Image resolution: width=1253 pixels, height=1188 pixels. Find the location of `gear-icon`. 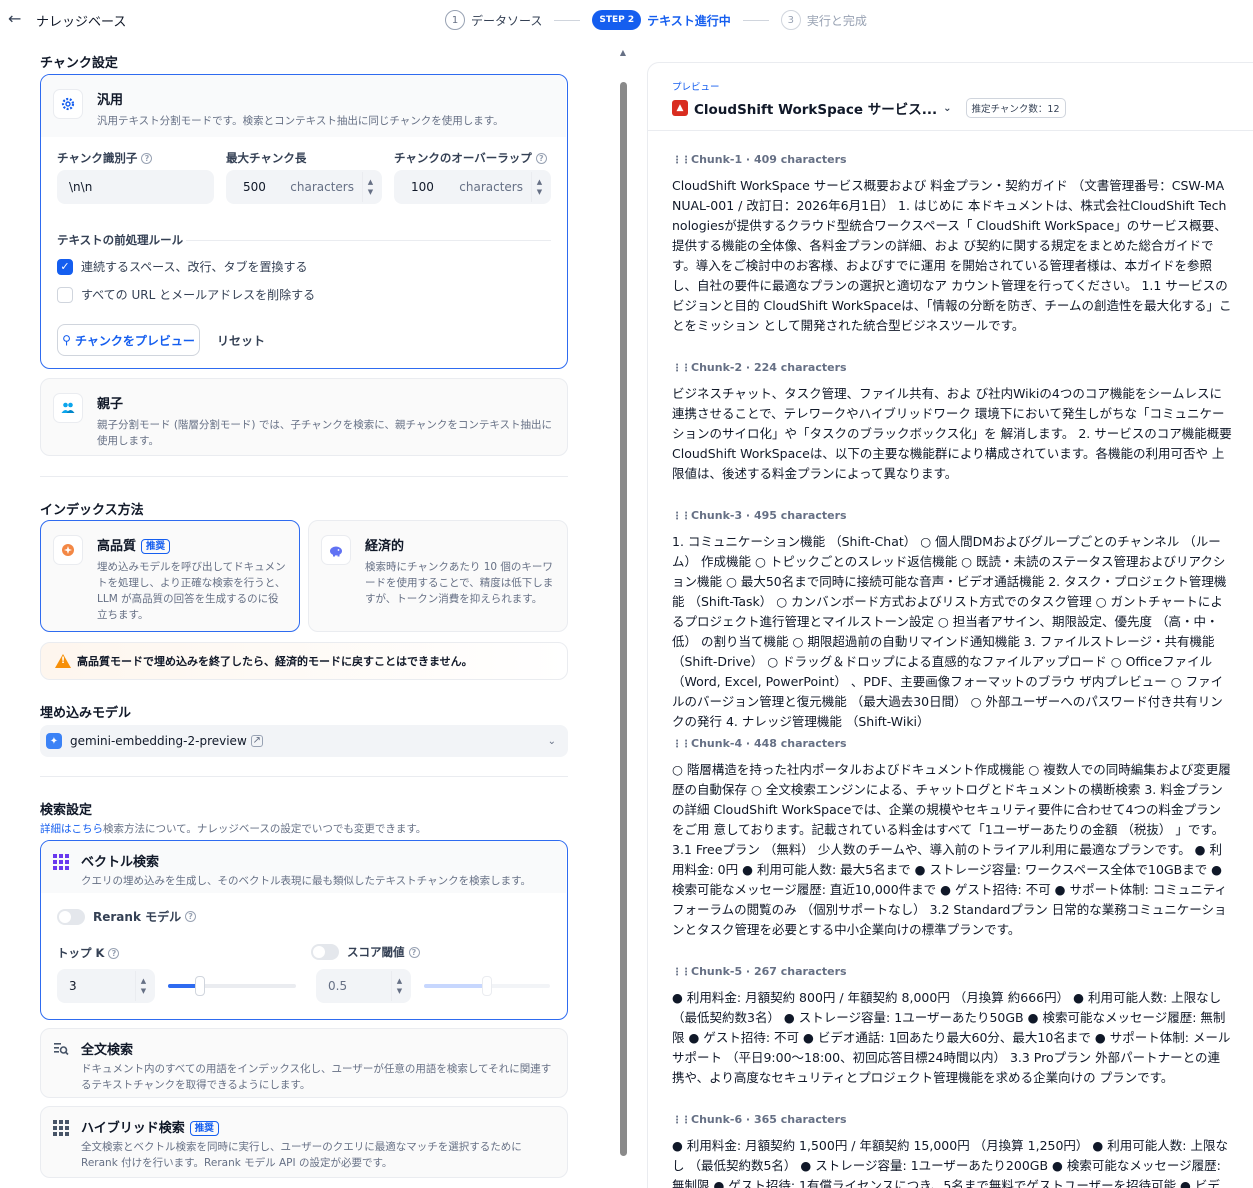

gear-icon is located at coordinates (68, 104).